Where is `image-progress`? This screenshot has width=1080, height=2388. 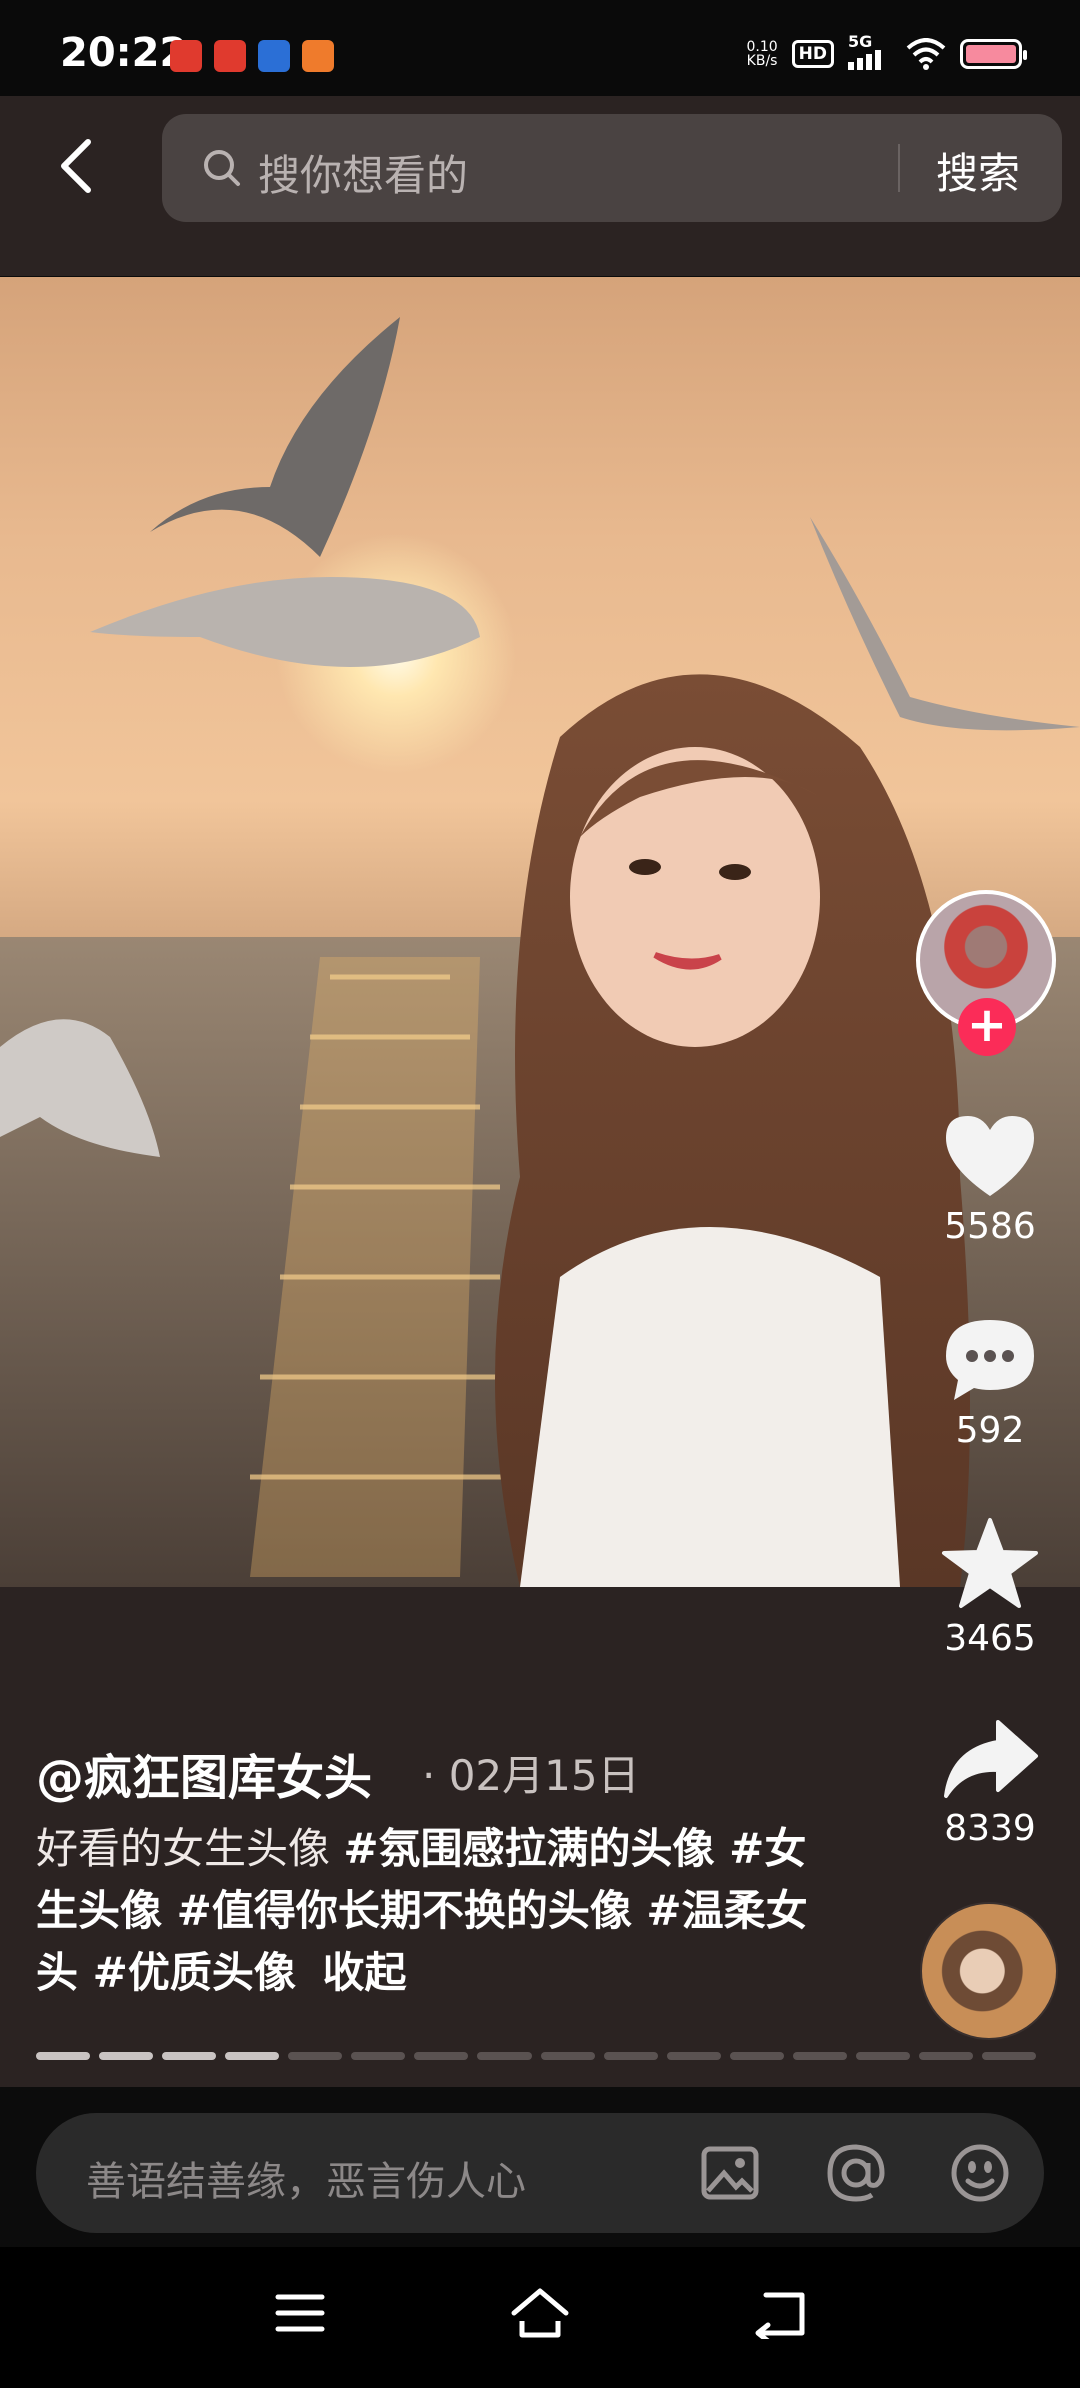
image-progress is located at coordinates (536, 2056).